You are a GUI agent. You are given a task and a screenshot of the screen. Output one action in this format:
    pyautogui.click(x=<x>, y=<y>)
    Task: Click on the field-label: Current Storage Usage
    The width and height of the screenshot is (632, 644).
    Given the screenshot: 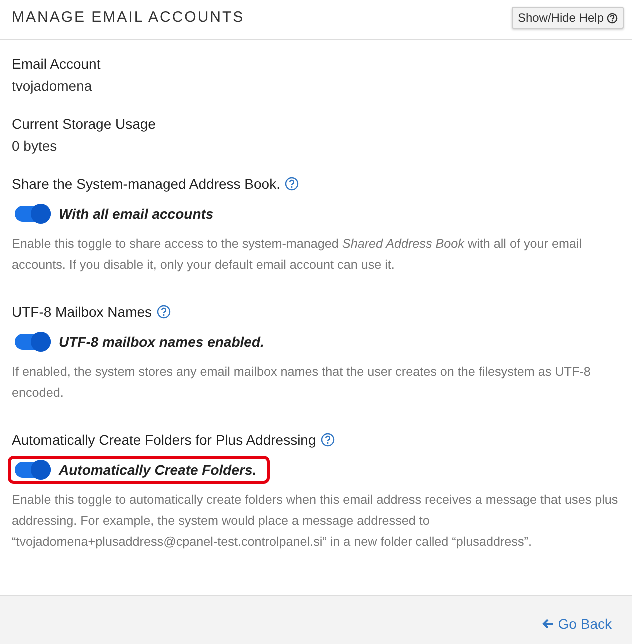 What is the action you would take?
    pyautogui.click(x=84, y=124)
    